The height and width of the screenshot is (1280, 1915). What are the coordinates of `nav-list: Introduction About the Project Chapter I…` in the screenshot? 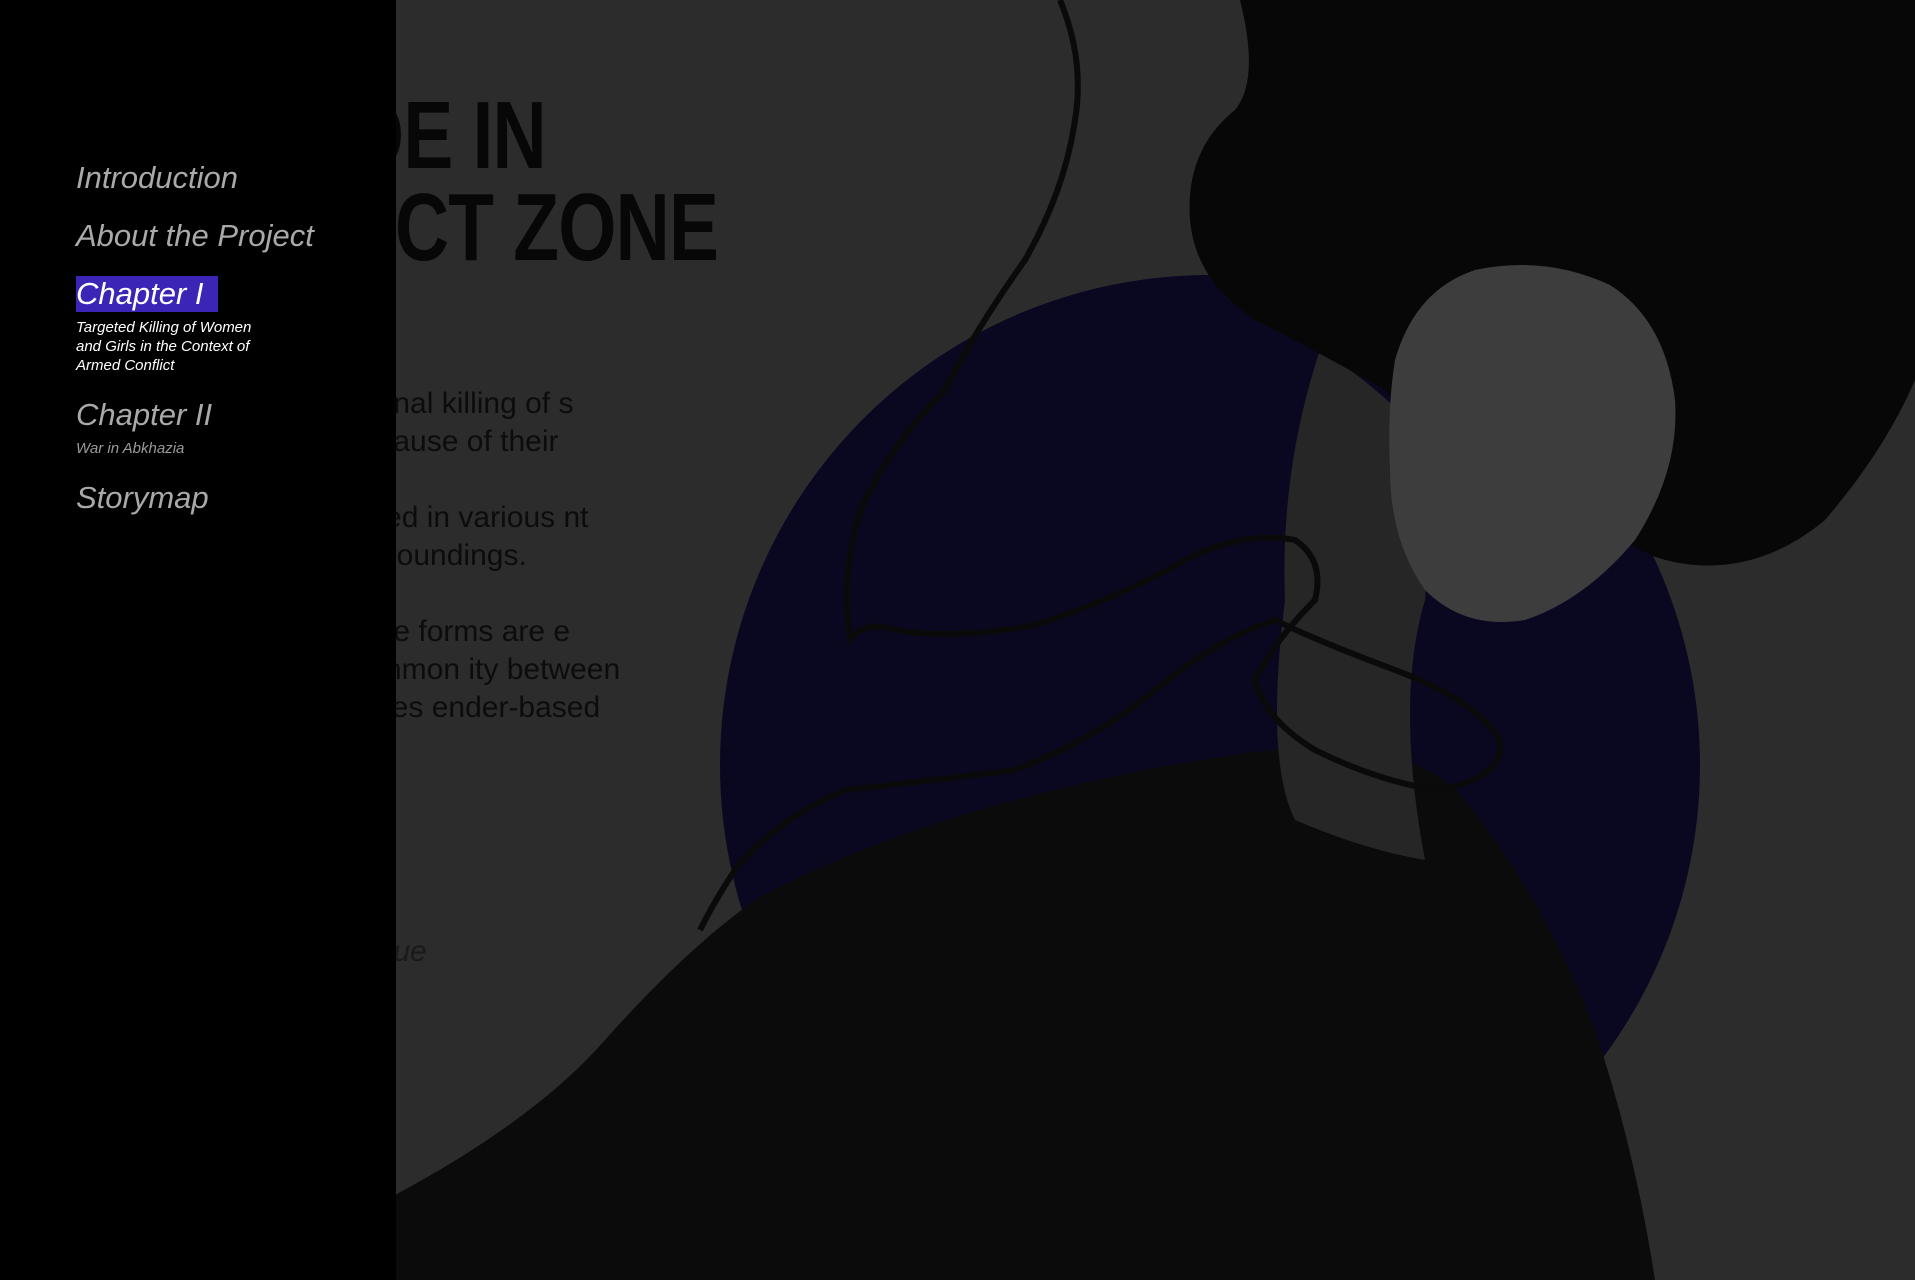 It's located at (195, 349).